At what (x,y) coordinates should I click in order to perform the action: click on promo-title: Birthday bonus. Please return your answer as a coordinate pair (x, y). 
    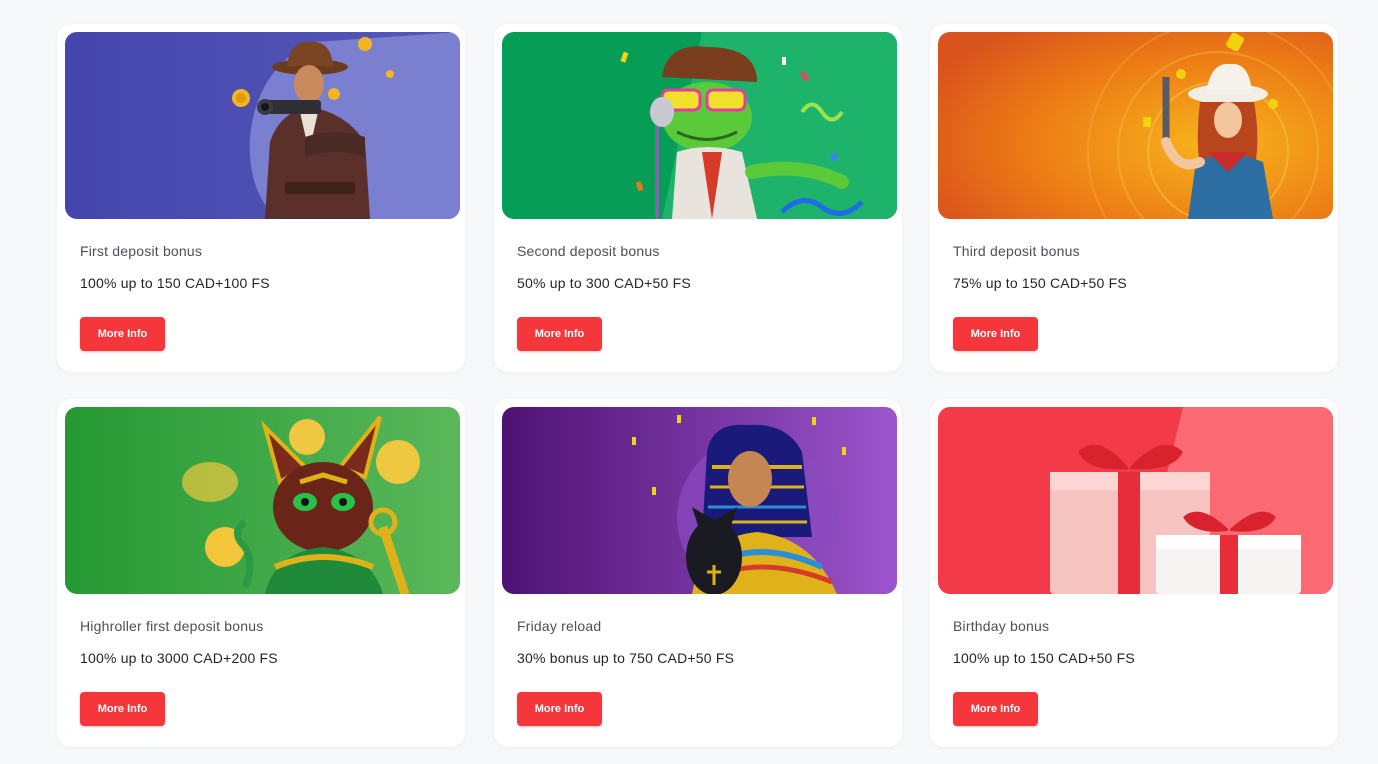
    Looking at the image, I should click on (1001, 626).